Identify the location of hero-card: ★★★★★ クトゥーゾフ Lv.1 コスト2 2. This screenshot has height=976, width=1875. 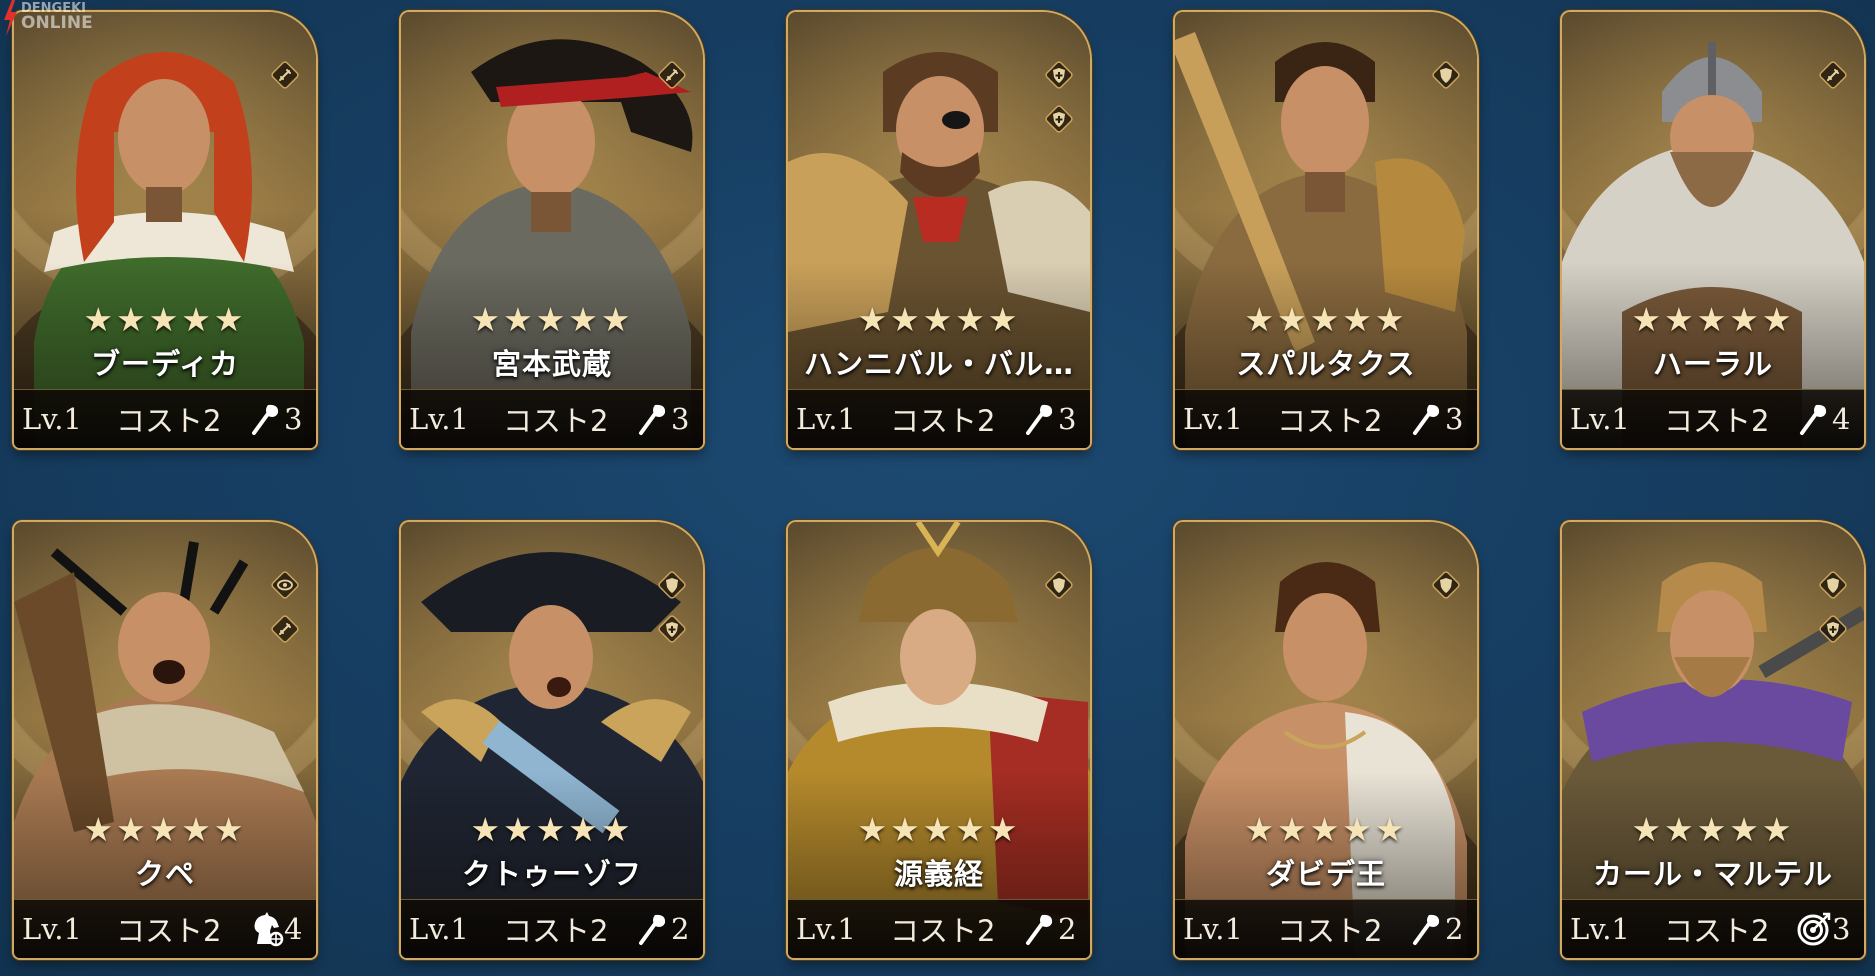
(552, 740).